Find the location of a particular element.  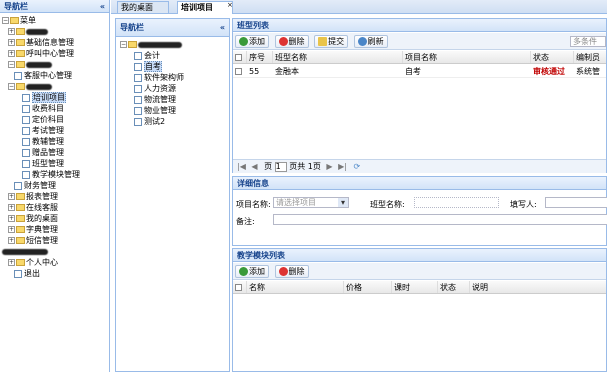

tree-leaf: 客服中心管理 is located at coordinates (54, 75).